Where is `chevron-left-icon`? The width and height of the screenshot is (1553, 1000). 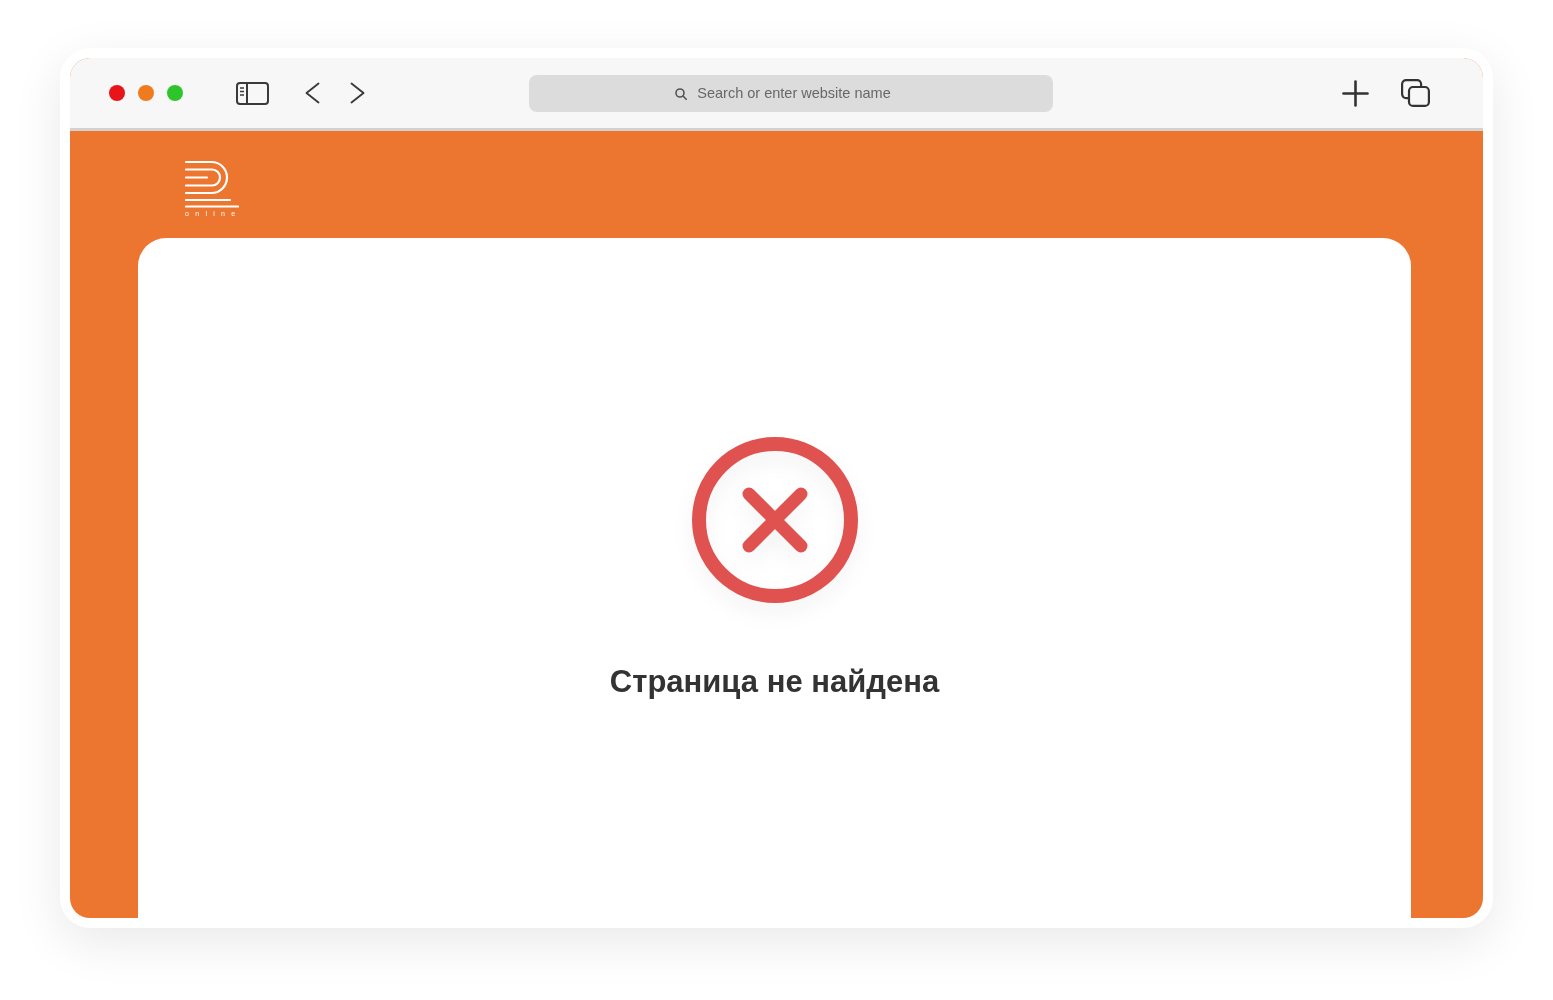 chevron-left-icon is located at coordinates (312, 93).